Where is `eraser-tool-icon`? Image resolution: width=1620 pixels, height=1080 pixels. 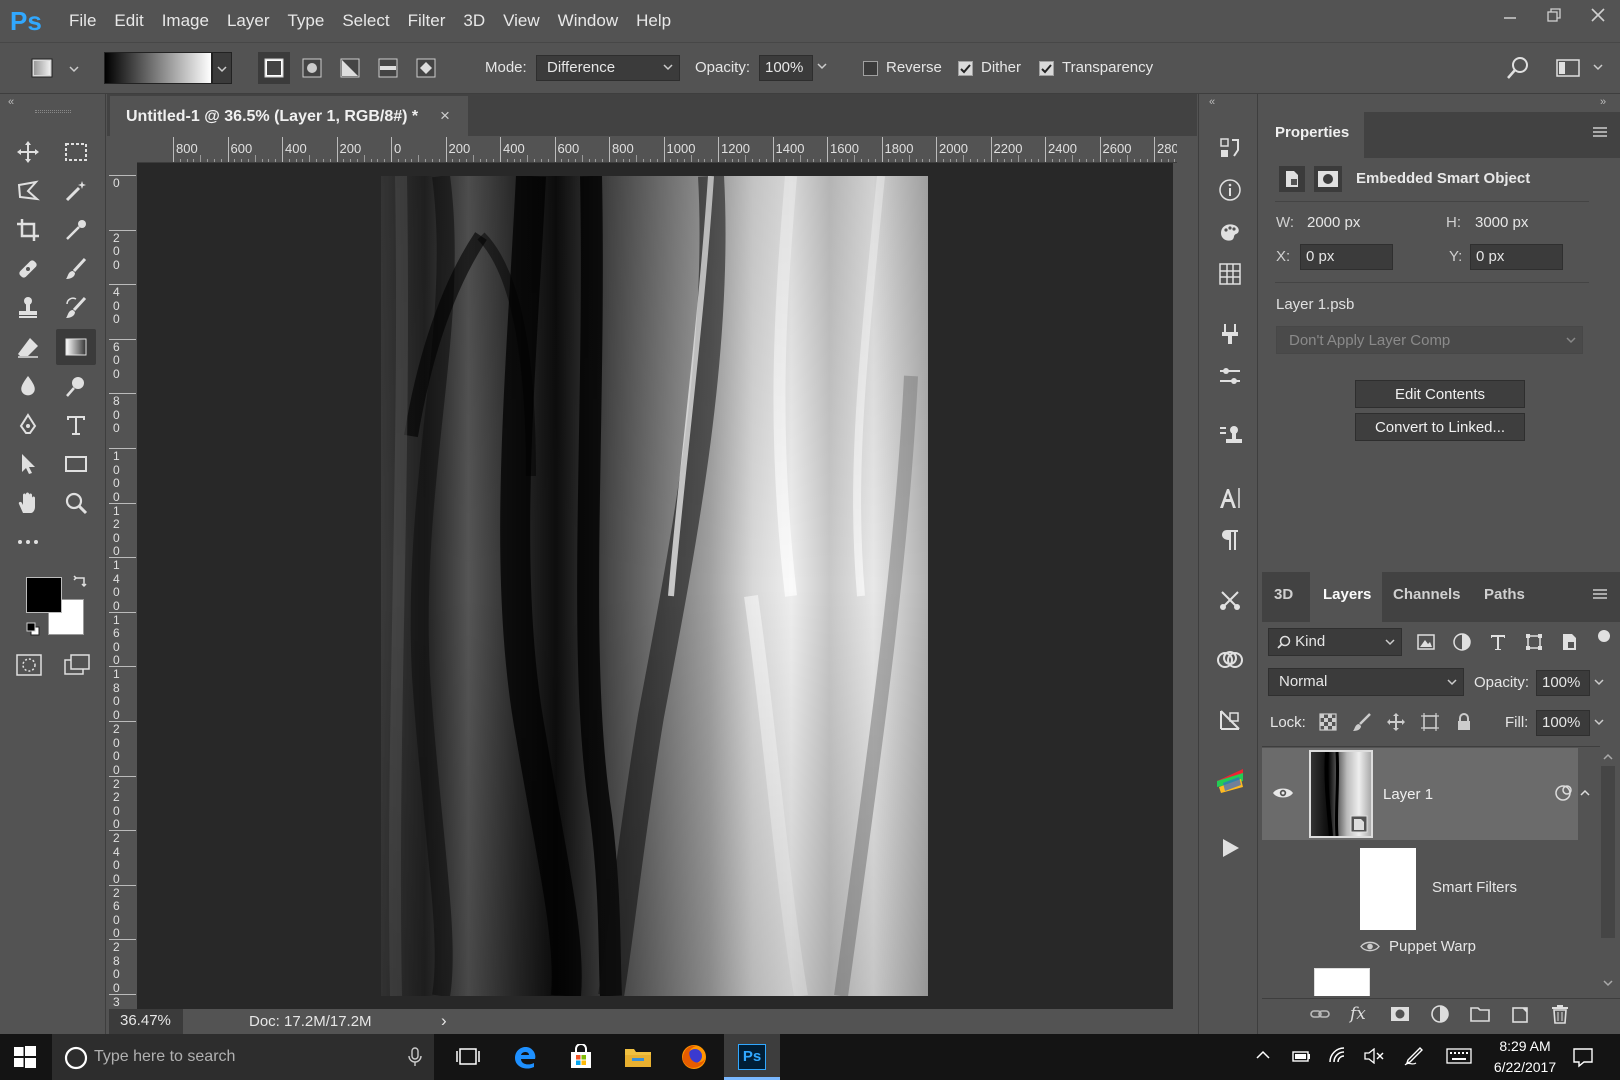 eraser-tool-icon is located at coordinates (28, 347).